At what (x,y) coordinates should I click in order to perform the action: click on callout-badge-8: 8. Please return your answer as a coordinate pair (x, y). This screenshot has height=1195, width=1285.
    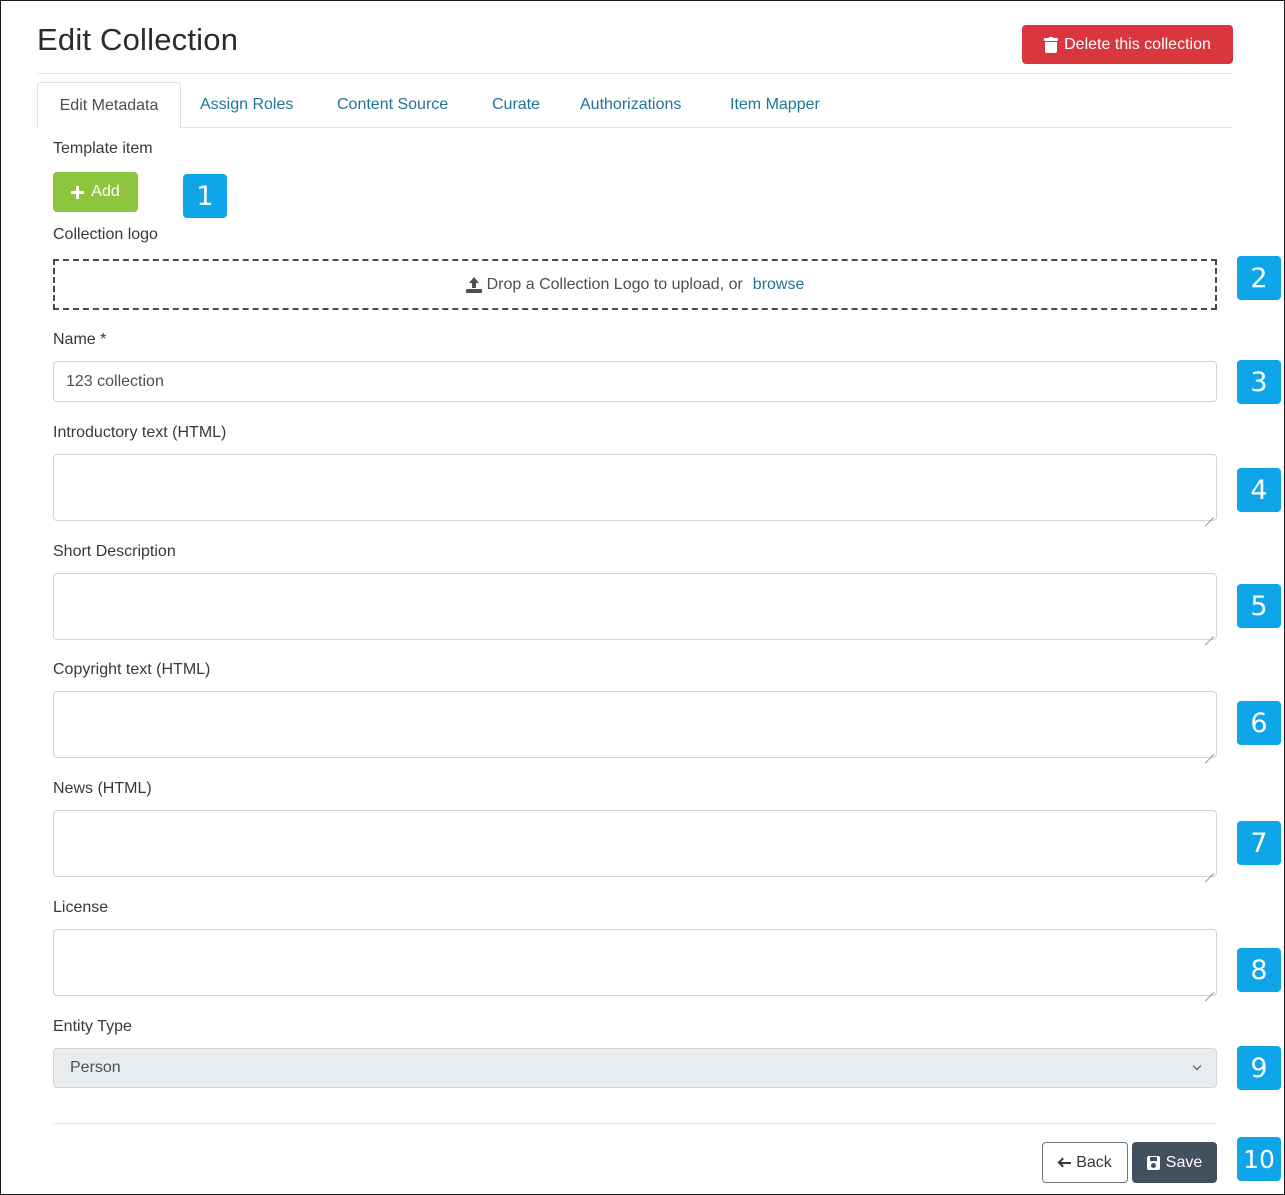
    Looking at the image, I should click on (1259, 970).